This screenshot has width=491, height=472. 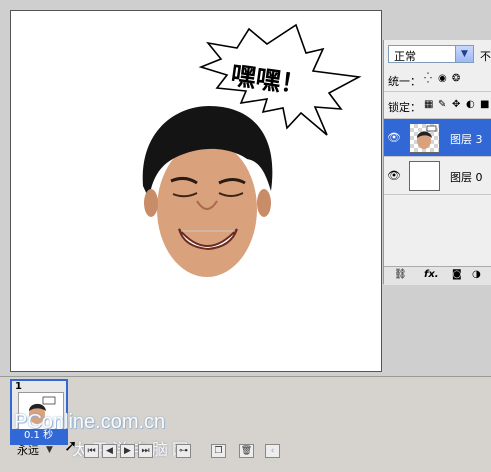 What do you see at coordinates (457, 274) in the screenshot?
I see `mask-icon: ◙` at bounding box center [457, 274].